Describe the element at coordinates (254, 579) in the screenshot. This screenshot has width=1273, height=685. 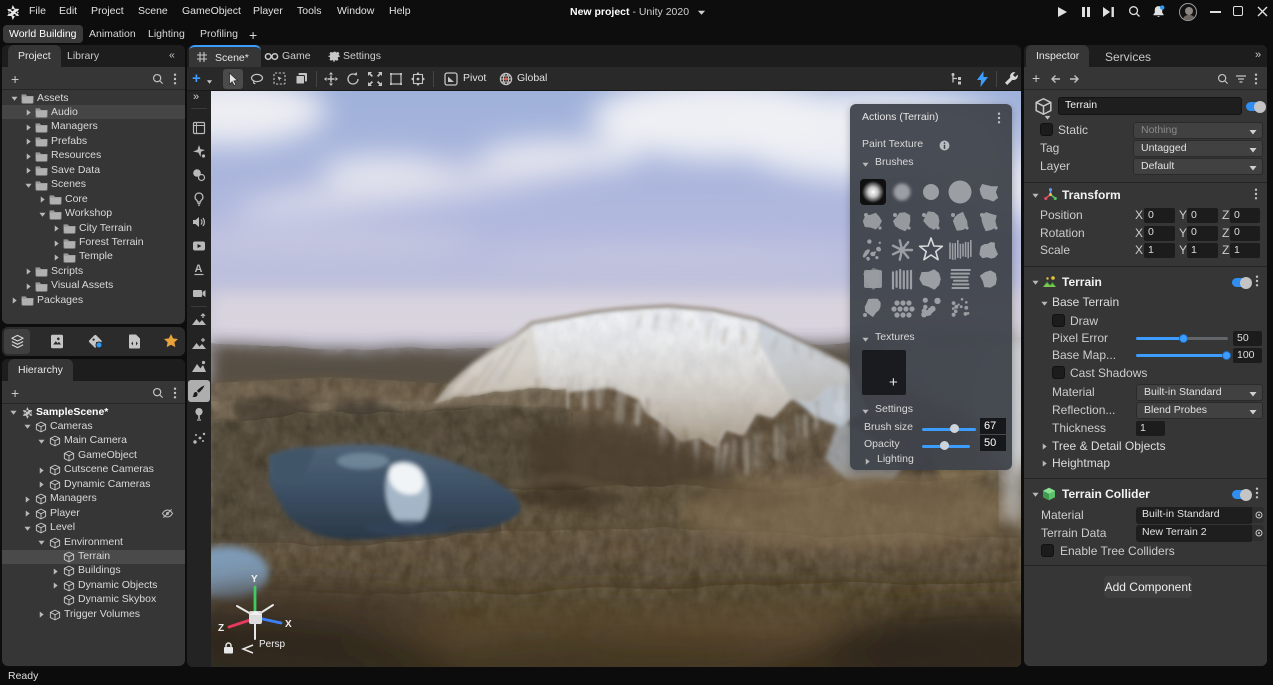
I see `svg-text: Y` at that location.